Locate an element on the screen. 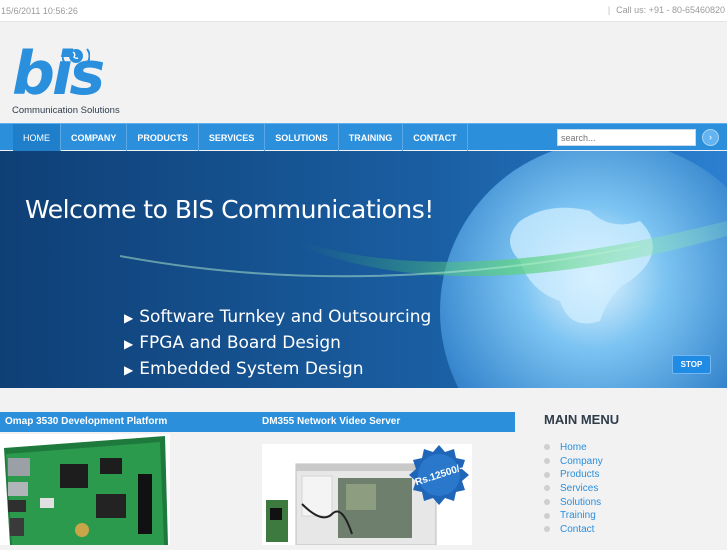  main-menu-item-home: Home is located at coordinates (581, 448).